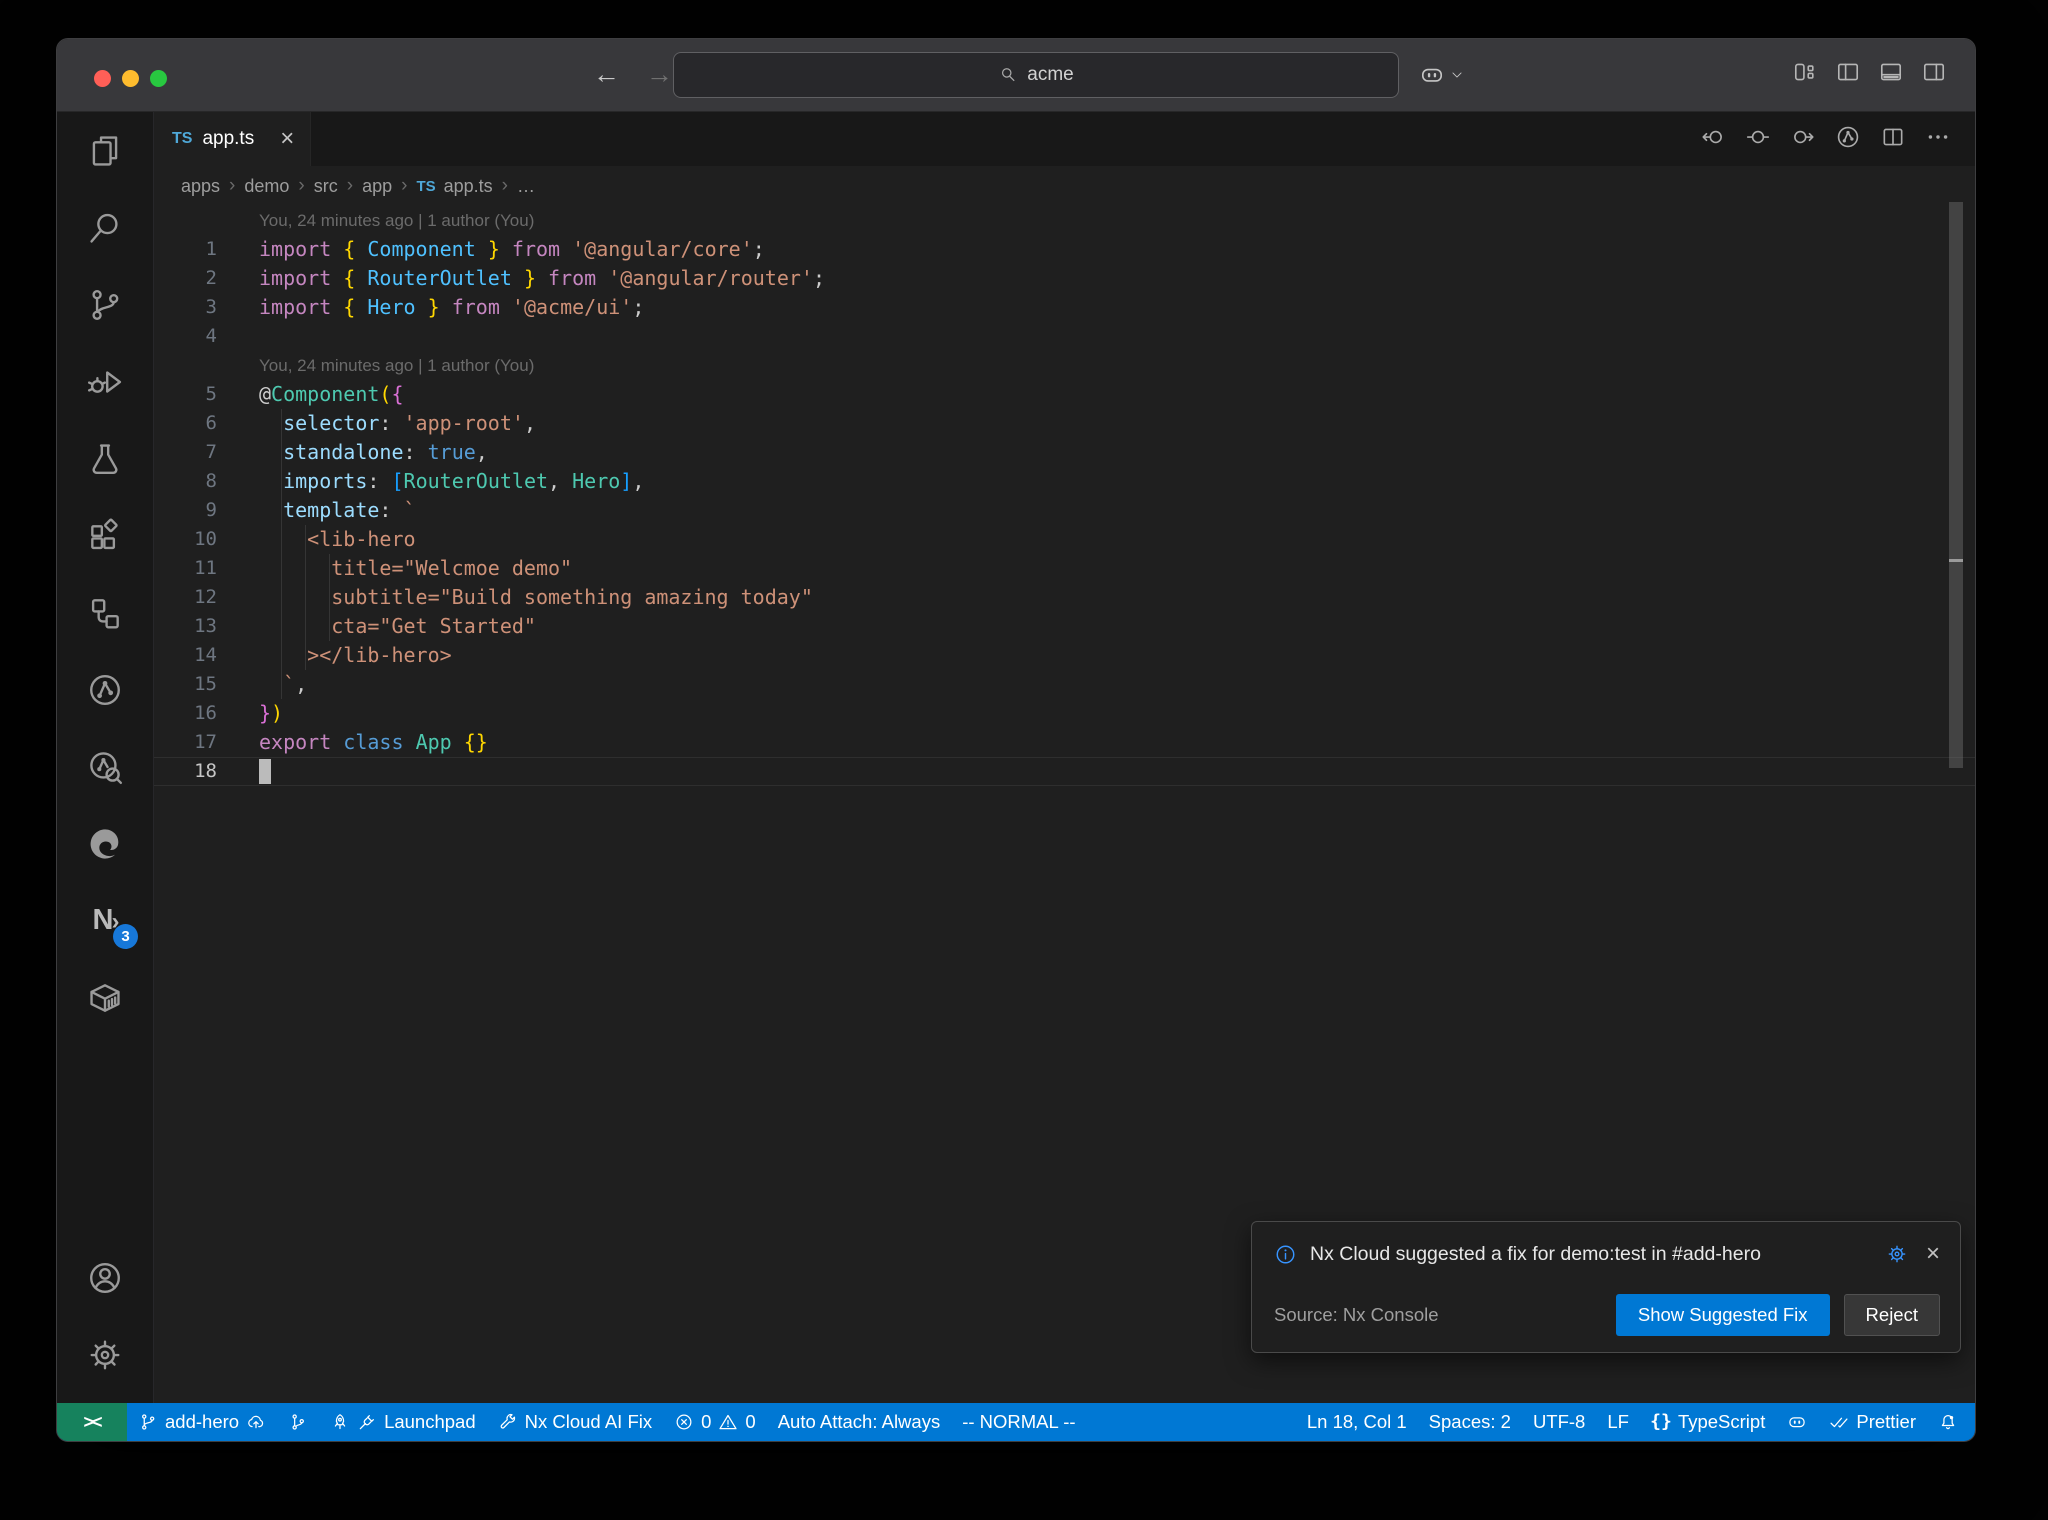 The image size is (2048, 1520). Describe the element at coordinates (1805, 74) in the screenshot. I see `customize-layout-button` at that location.